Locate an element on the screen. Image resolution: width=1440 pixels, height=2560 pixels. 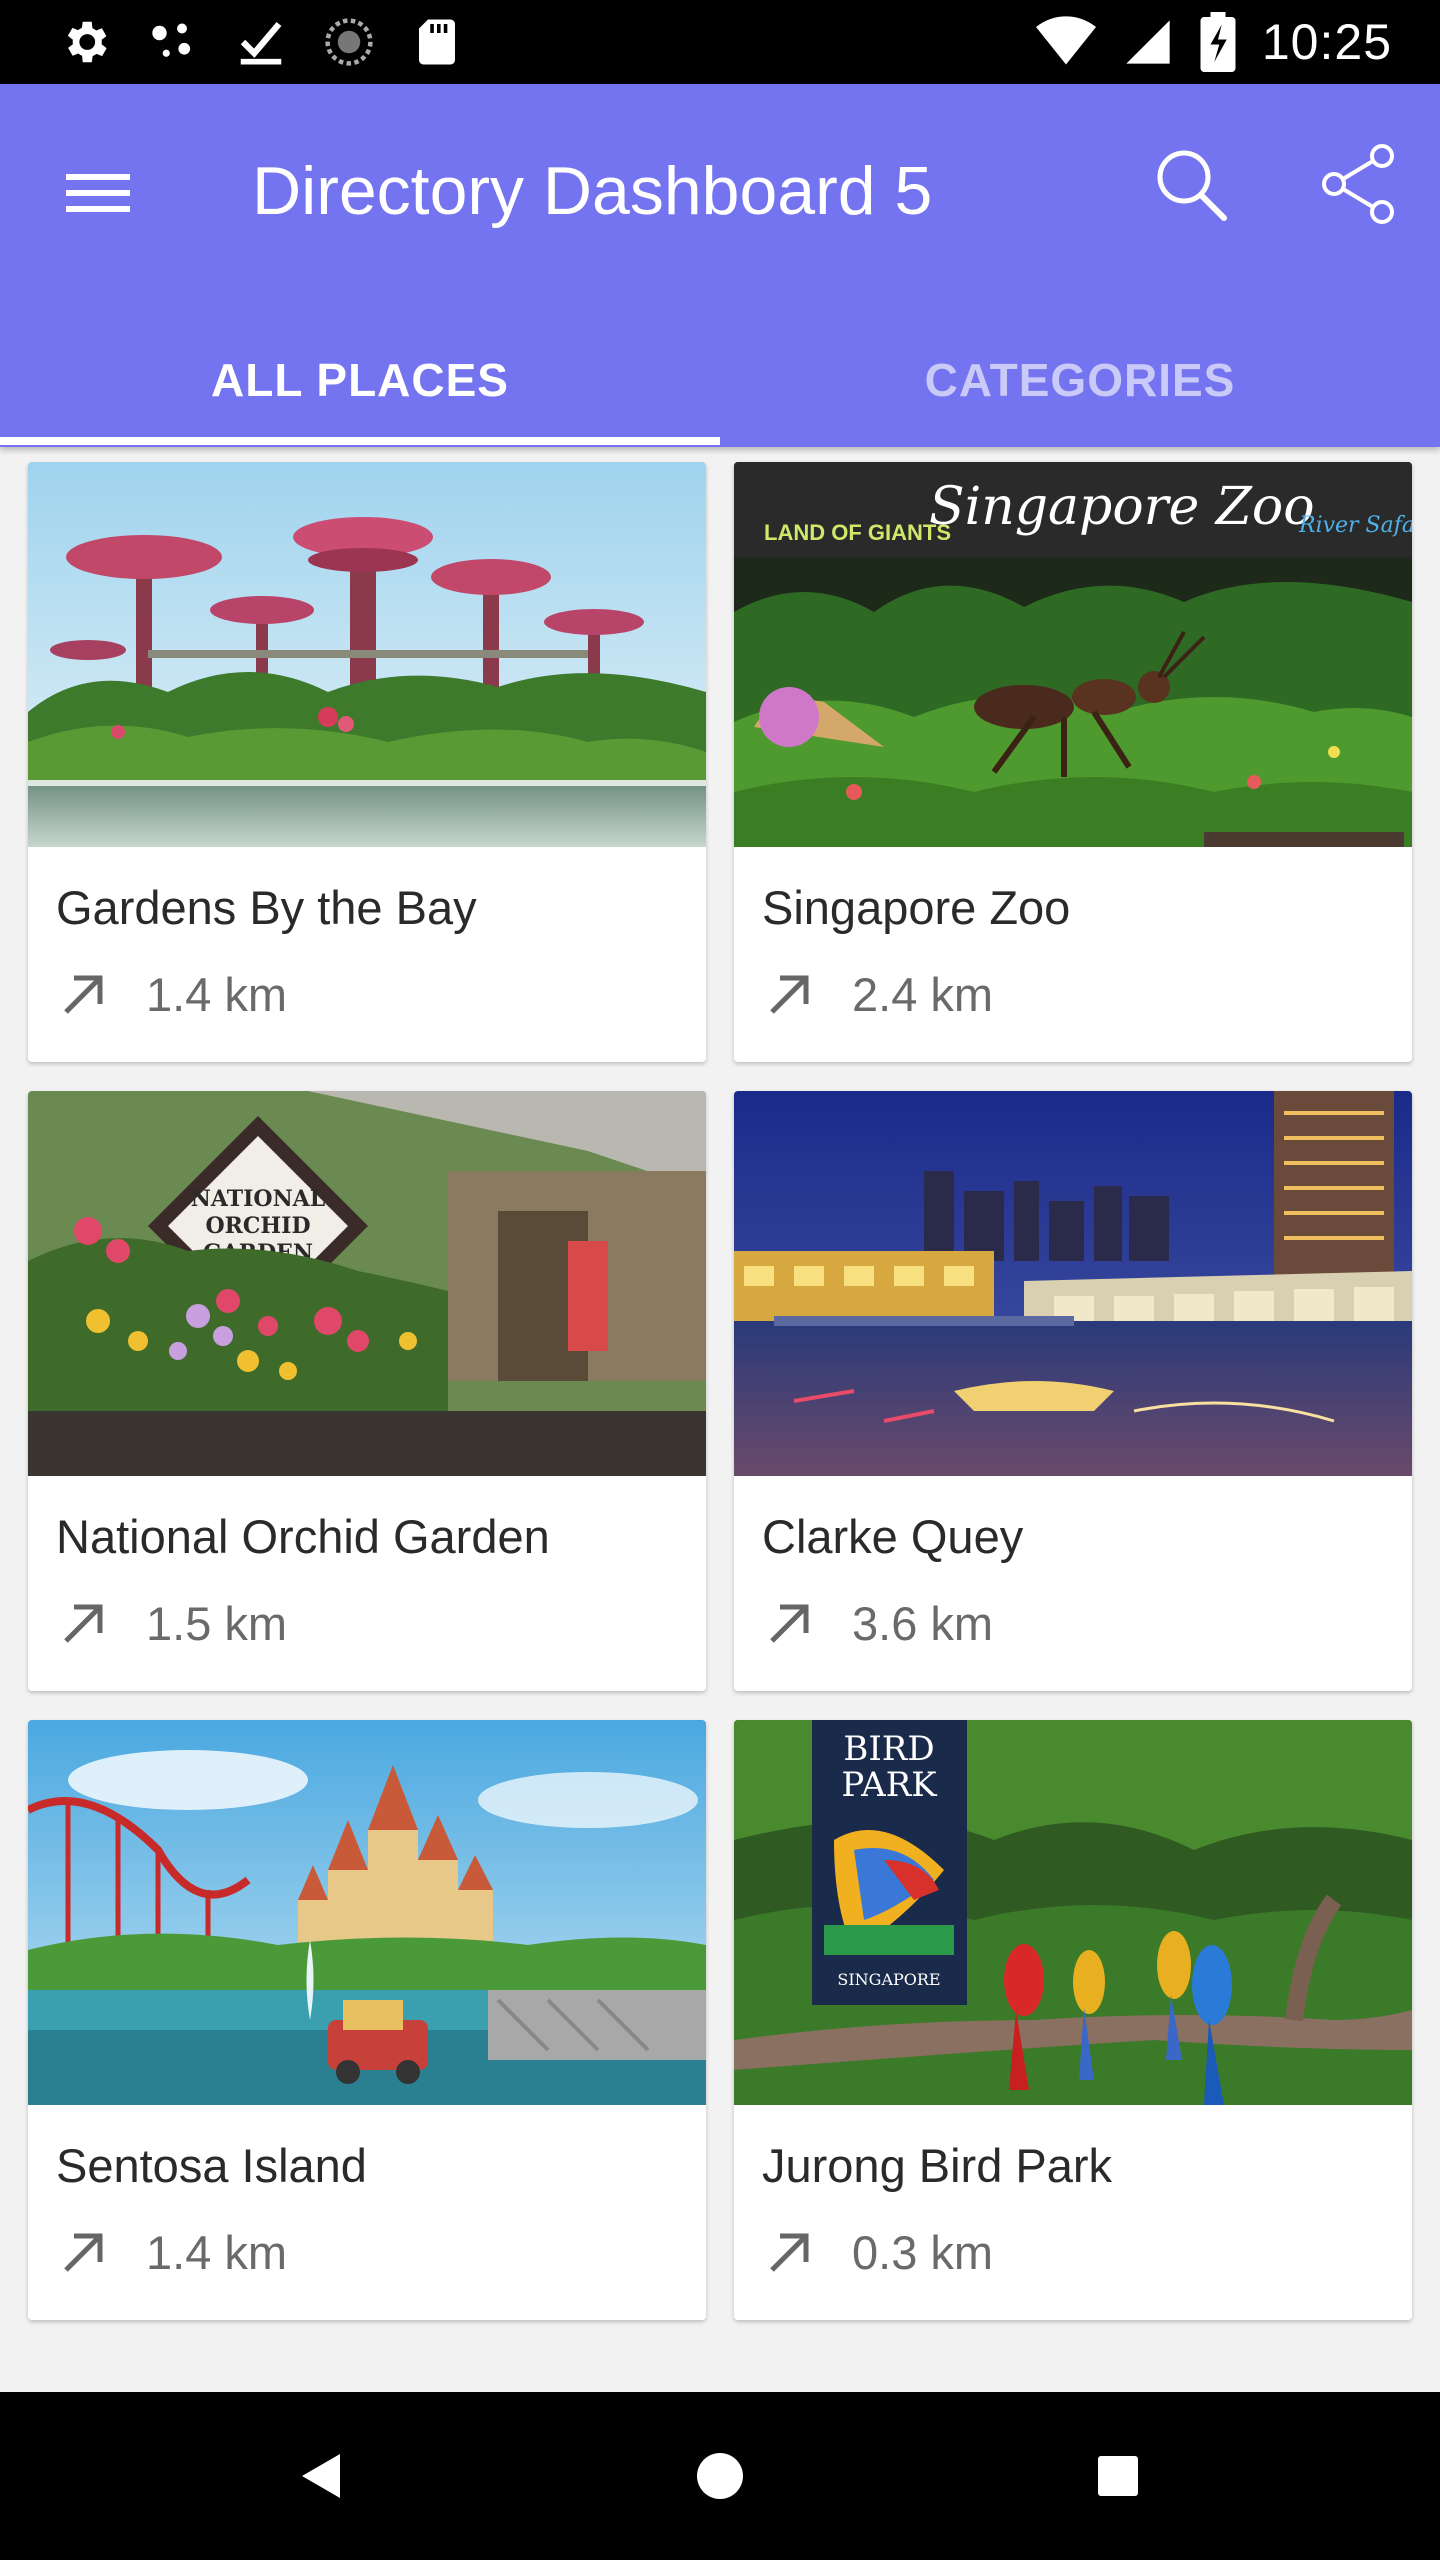
place-card-clarke-quey: Clarke Quey 3.6 km is located at coordinates (1073, 1391).